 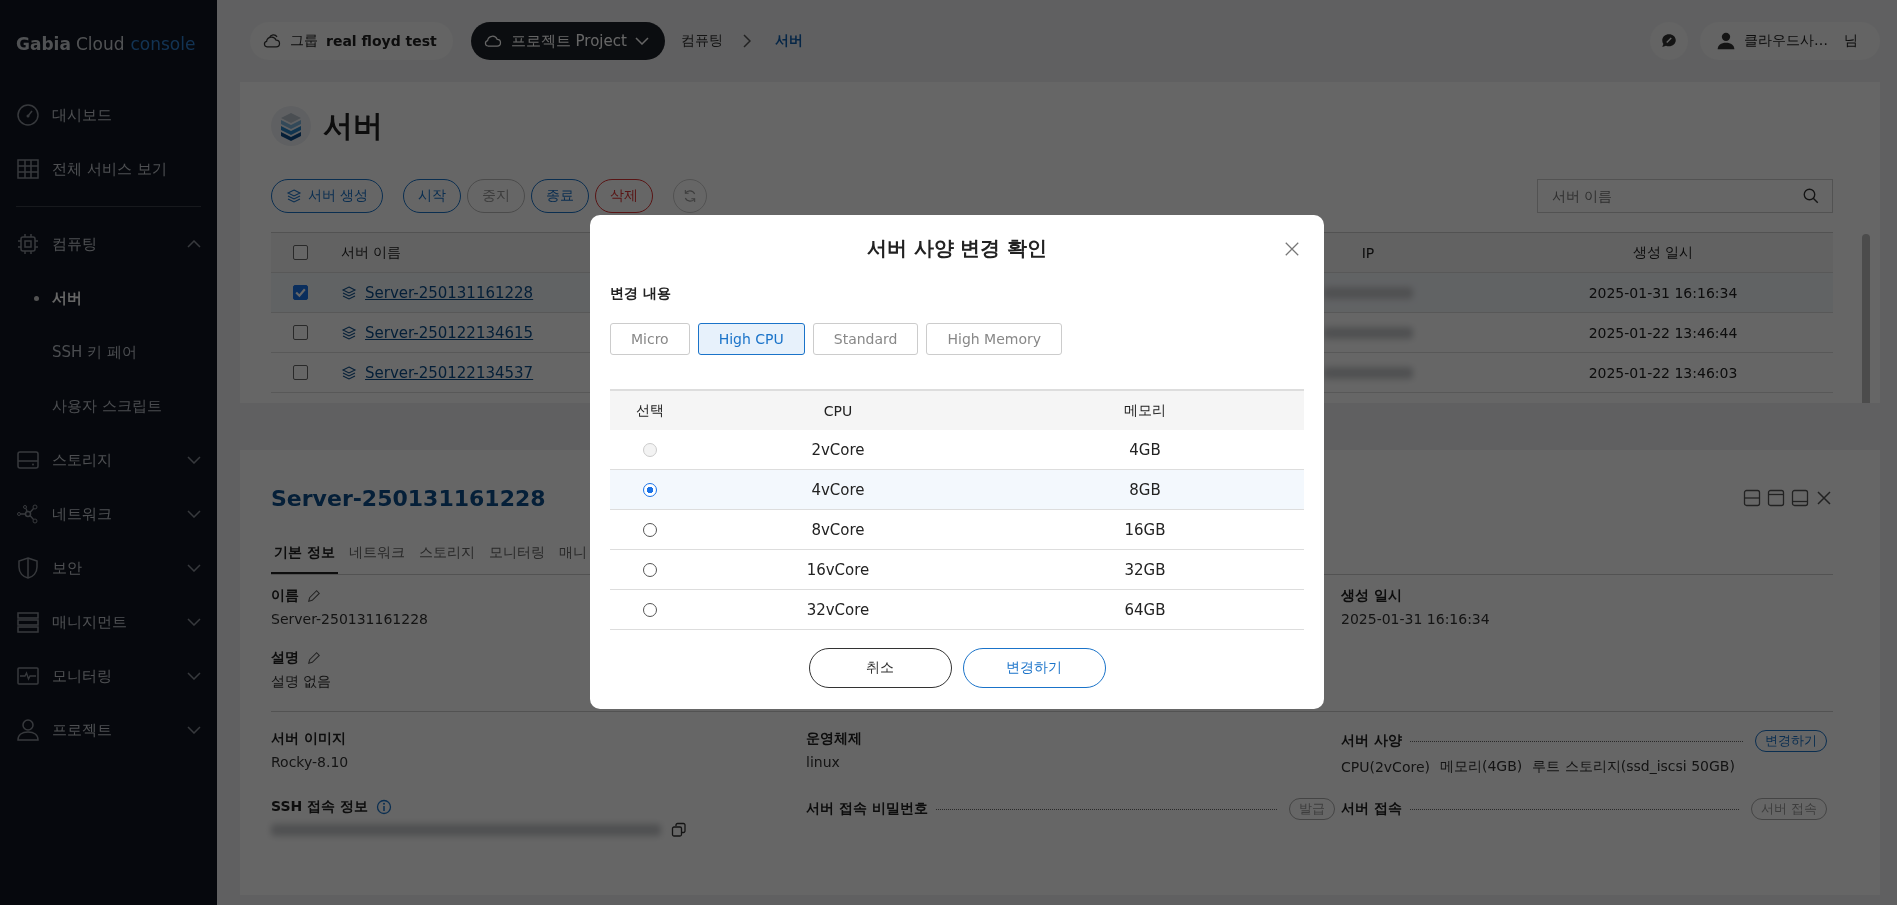 What do you see at coordinates (1416, 619) in the screenshot?
I see `field-value: 2025-01-31 16:16:34` at bounding box center [1416, 619].